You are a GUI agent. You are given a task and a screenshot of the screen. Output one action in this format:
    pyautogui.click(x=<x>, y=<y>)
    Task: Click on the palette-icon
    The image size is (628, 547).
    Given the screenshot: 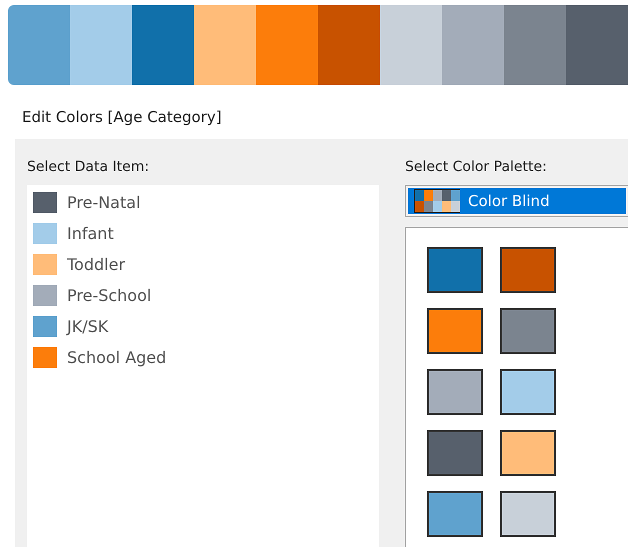 What is the action you would take?
    pyautogui.click(x=437, y=201)
    